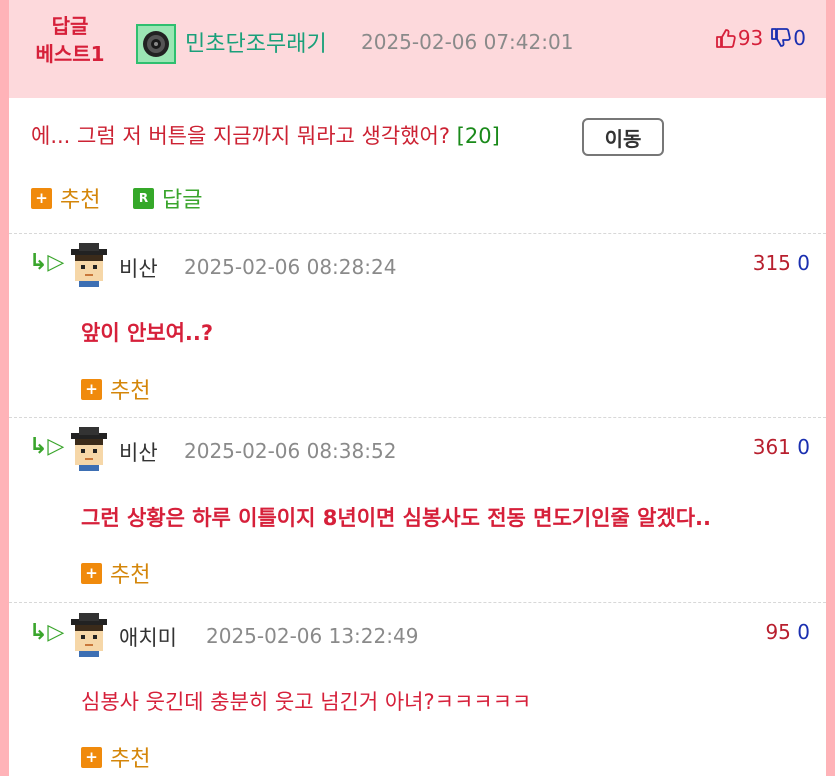  I want to click on reply-label: 답글, so click(182, 200).